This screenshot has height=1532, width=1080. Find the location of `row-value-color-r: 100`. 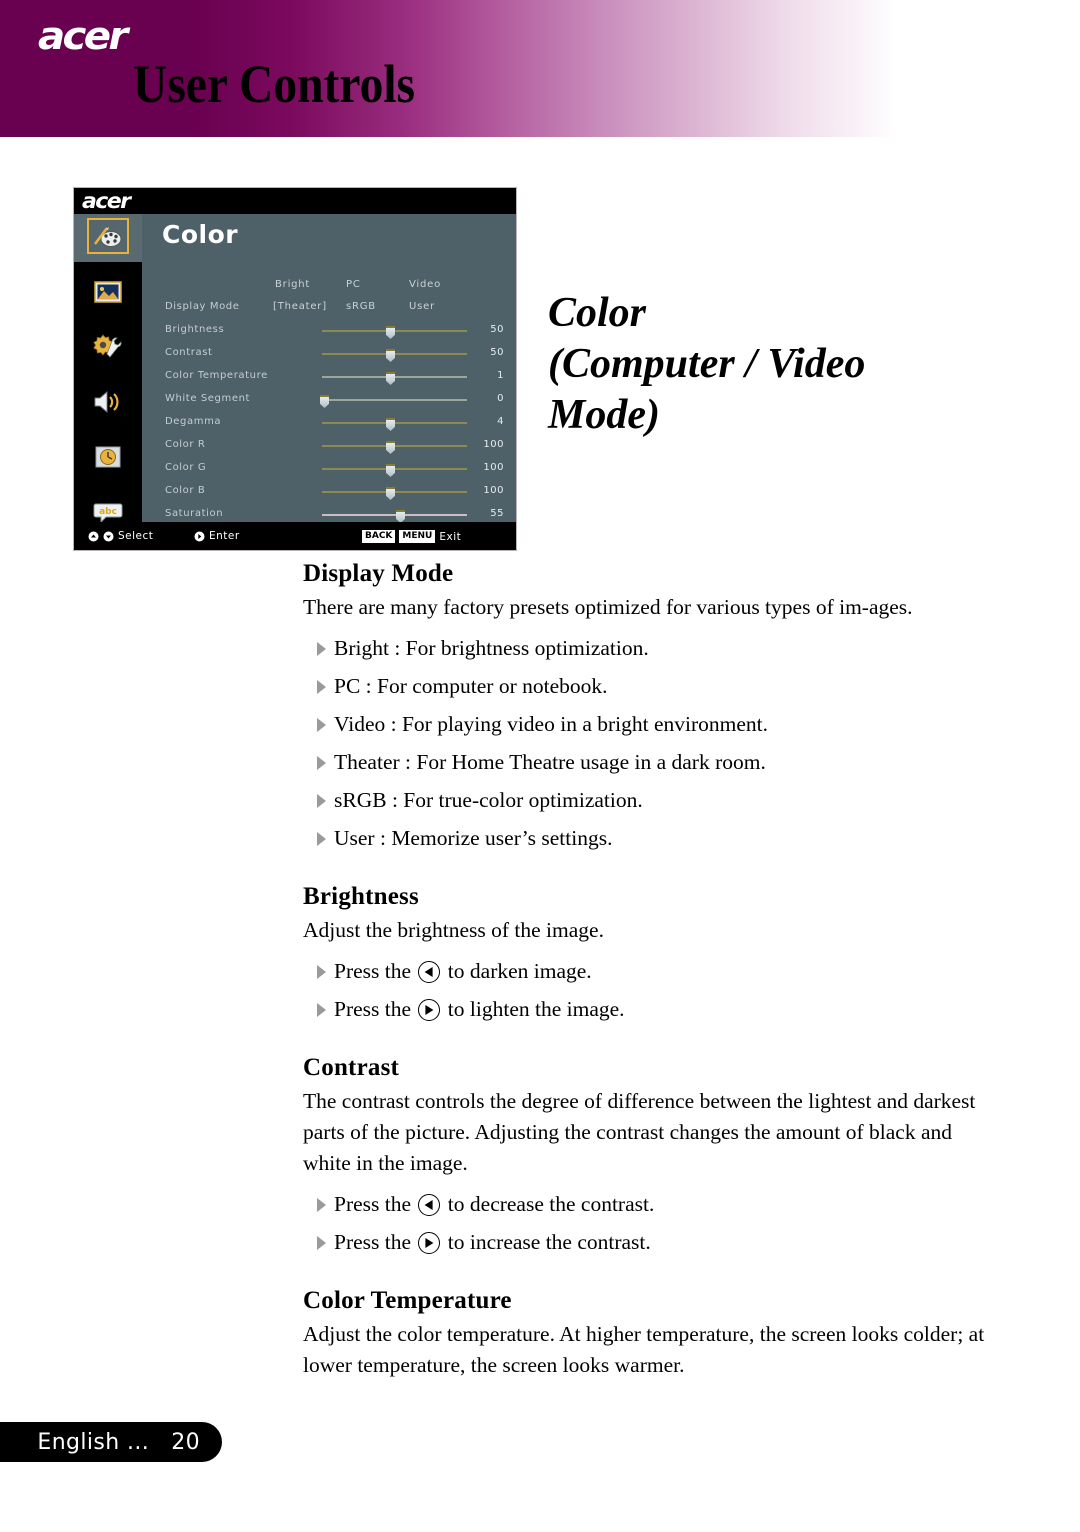

row-value-color-r: 100 is located at coordinates (493, 444).